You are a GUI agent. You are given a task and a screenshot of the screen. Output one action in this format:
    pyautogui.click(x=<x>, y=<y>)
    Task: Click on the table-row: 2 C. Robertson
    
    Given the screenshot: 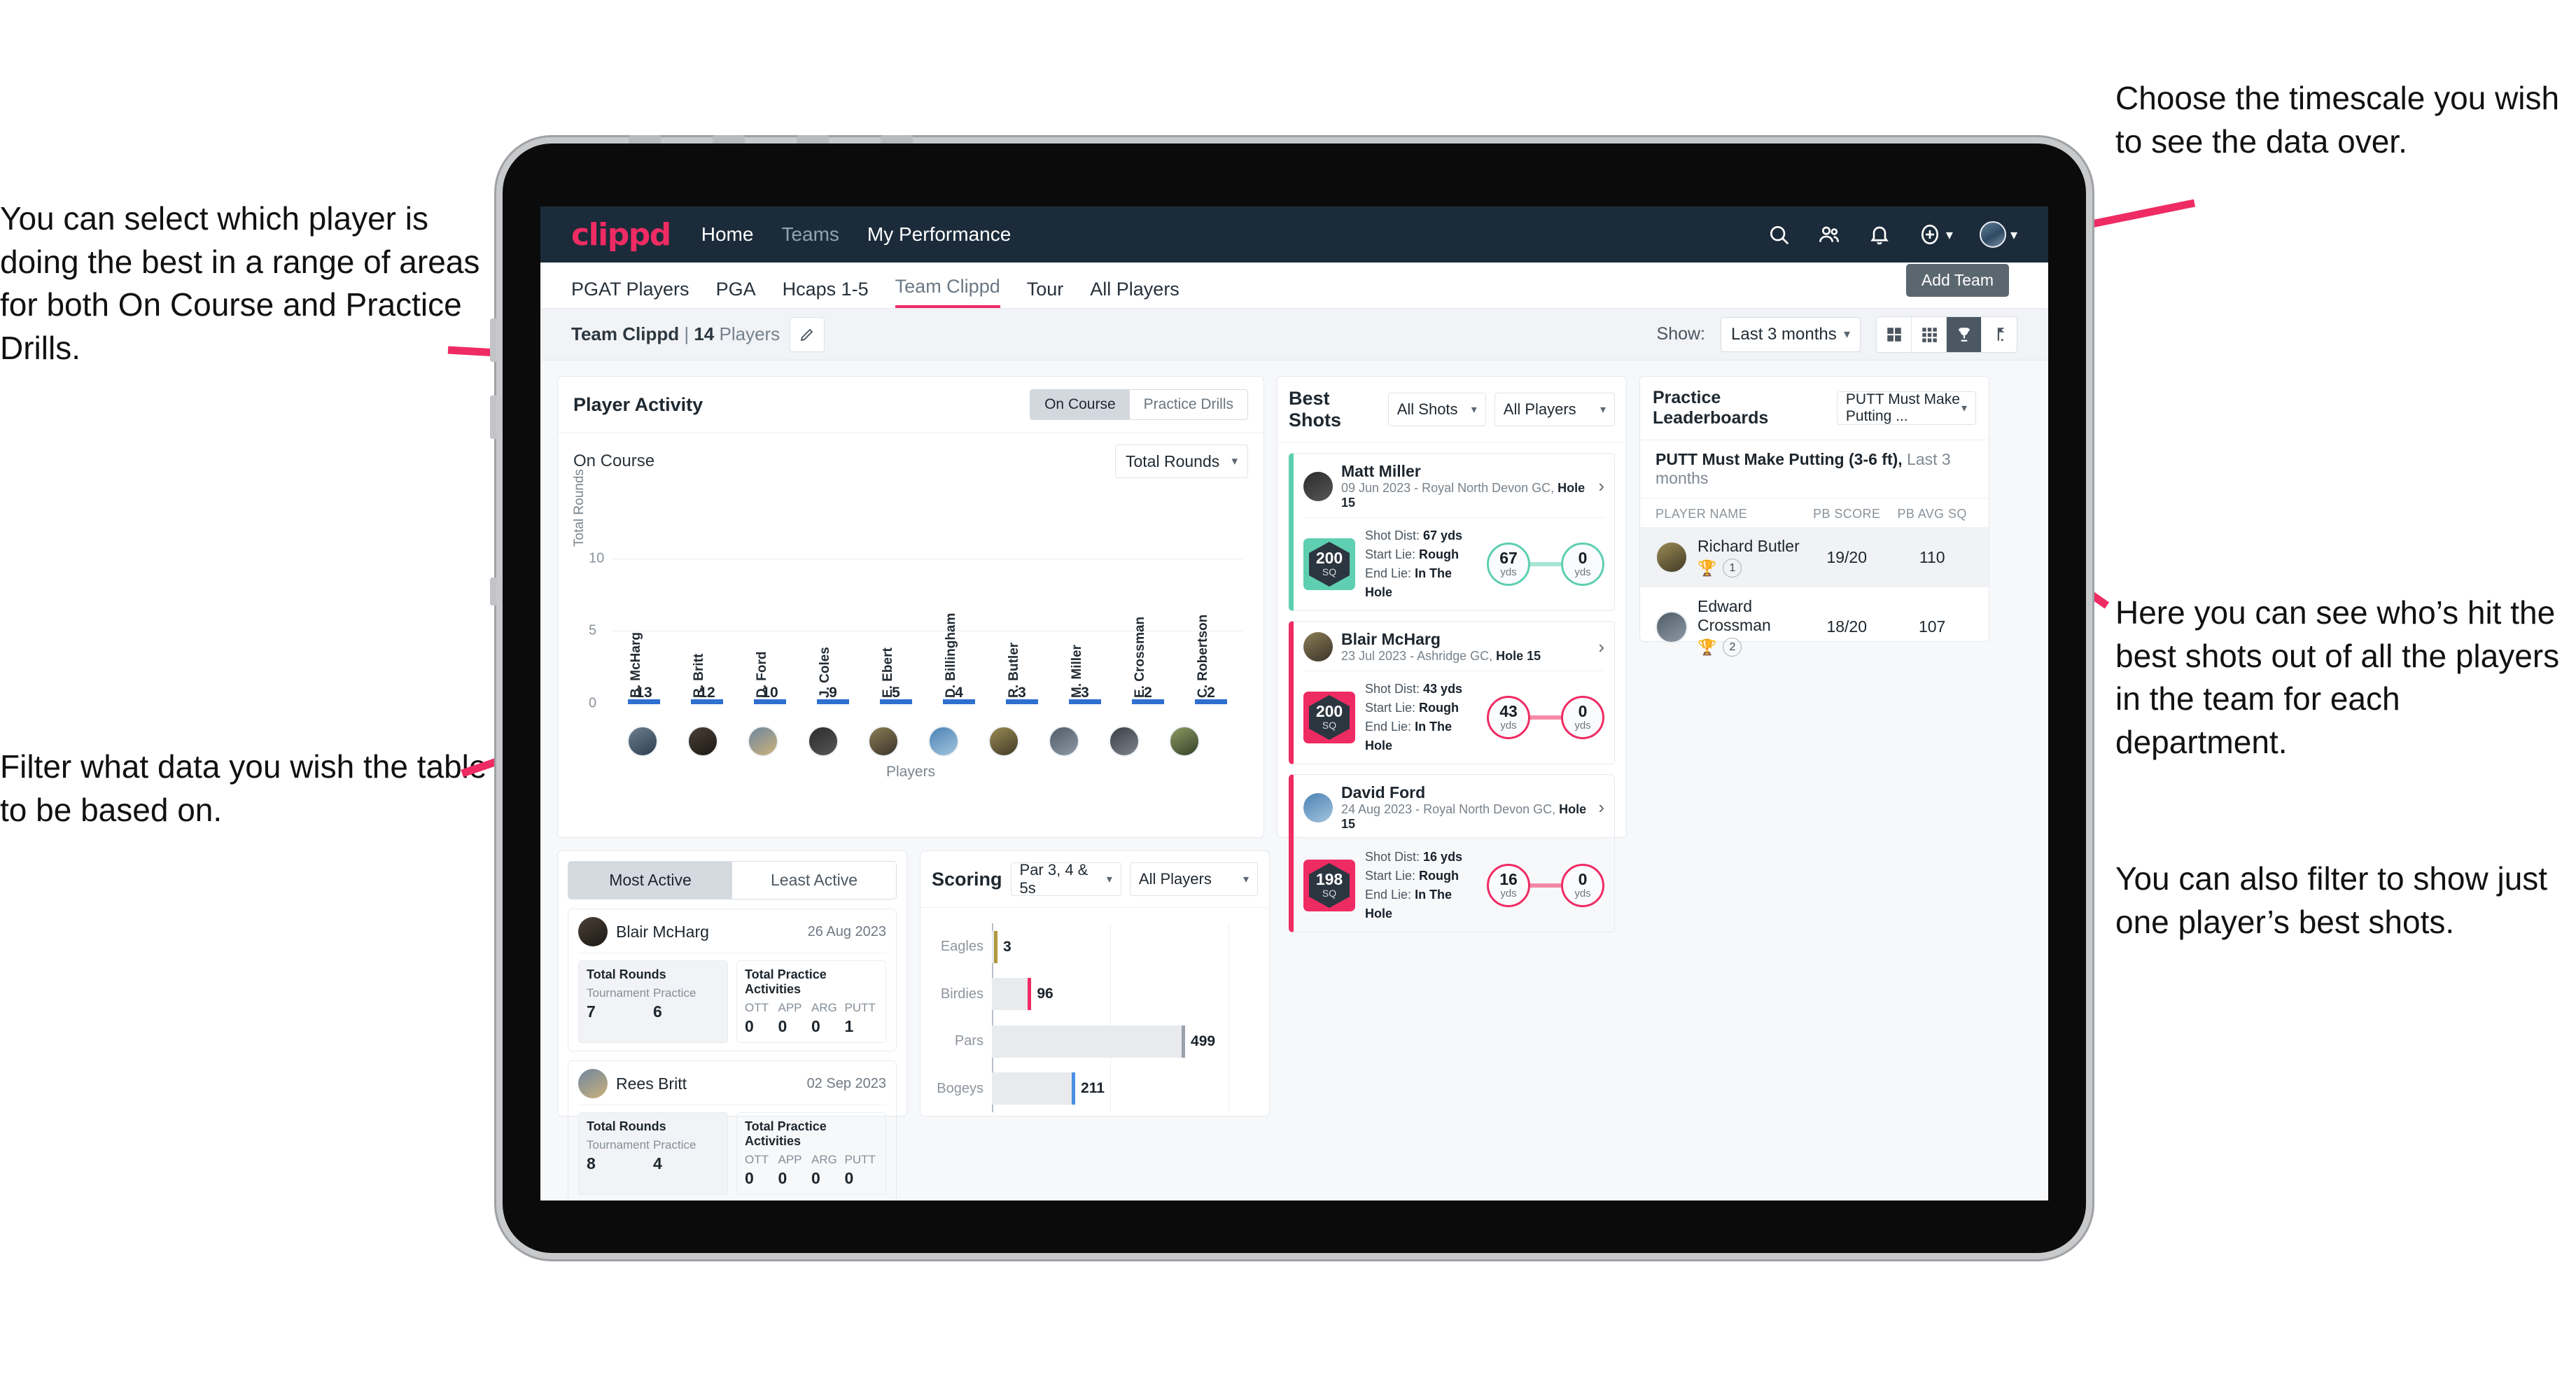 What is the action you would take?
    pyautogui.click(x=1211, y=659)
    